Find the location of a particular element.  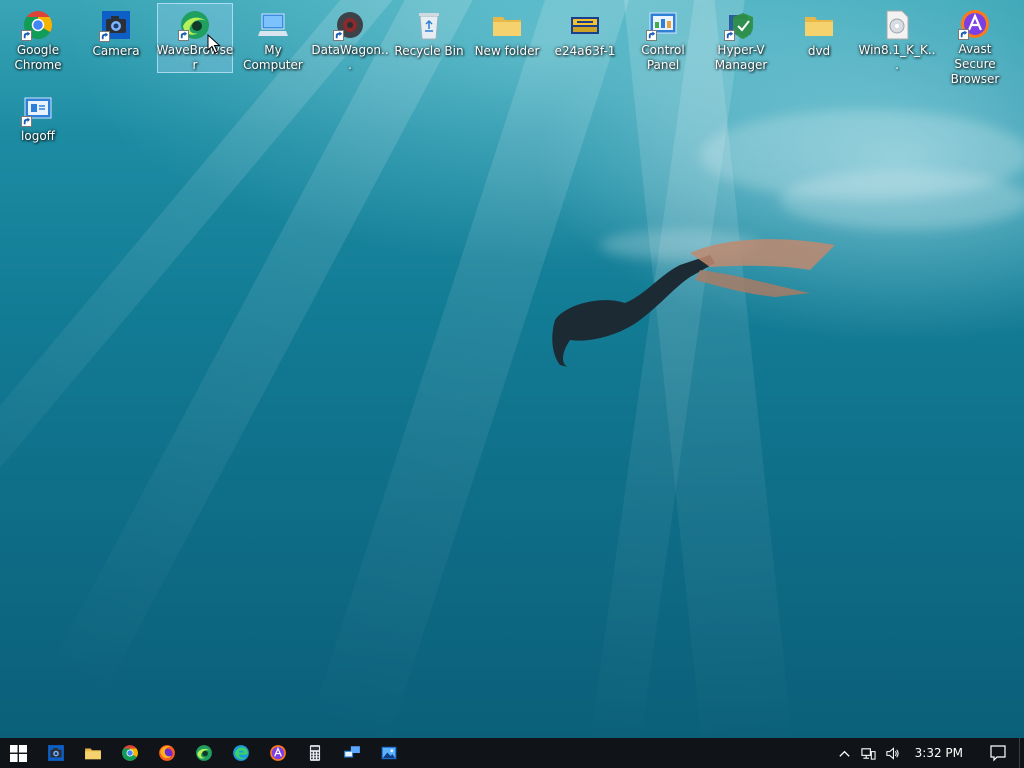

taskbar-wavebrowser-button is located at coordinates (203, 753).